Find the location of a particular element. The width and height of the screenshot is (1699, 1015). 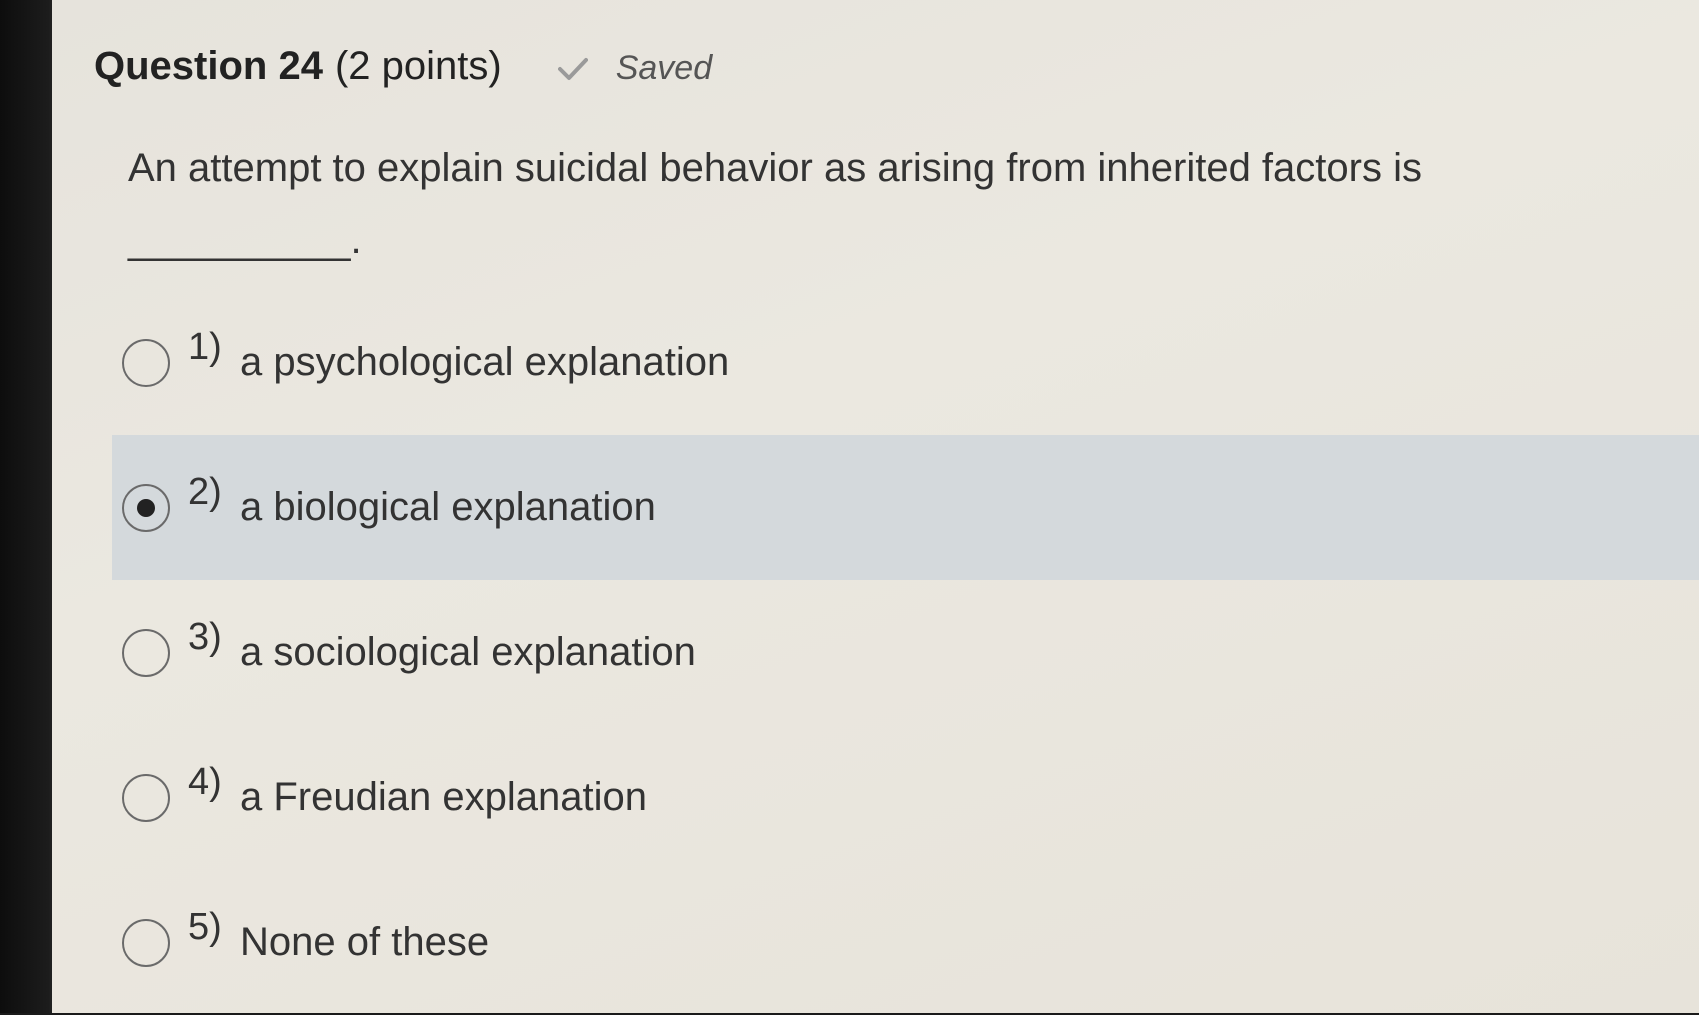

saved-status: Saved is located at coordinates (635, 68).